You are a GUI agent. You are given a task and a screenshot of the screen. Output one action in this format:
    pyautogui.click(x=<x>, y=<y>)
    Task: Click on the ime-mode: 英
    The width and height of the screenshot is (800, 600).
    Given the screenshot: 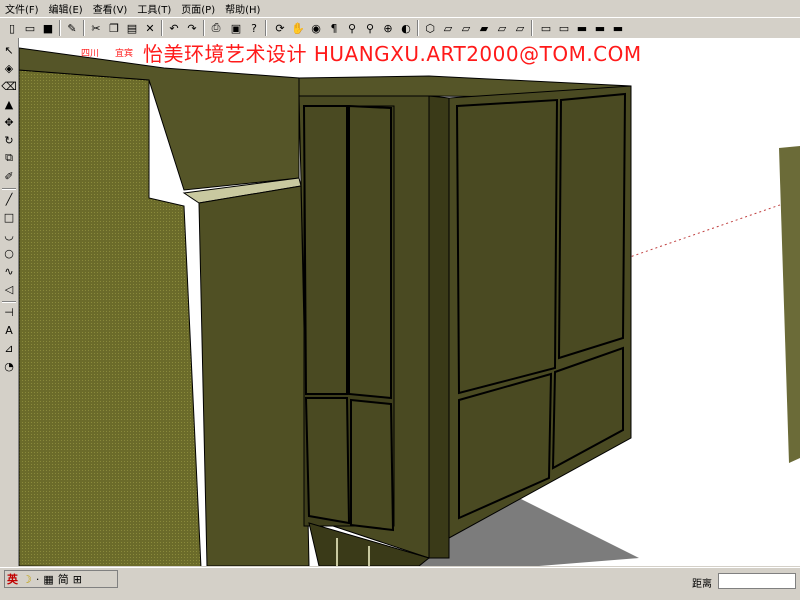 What is the action you would take?
    pyautogui.click(x=12, y=579)
    